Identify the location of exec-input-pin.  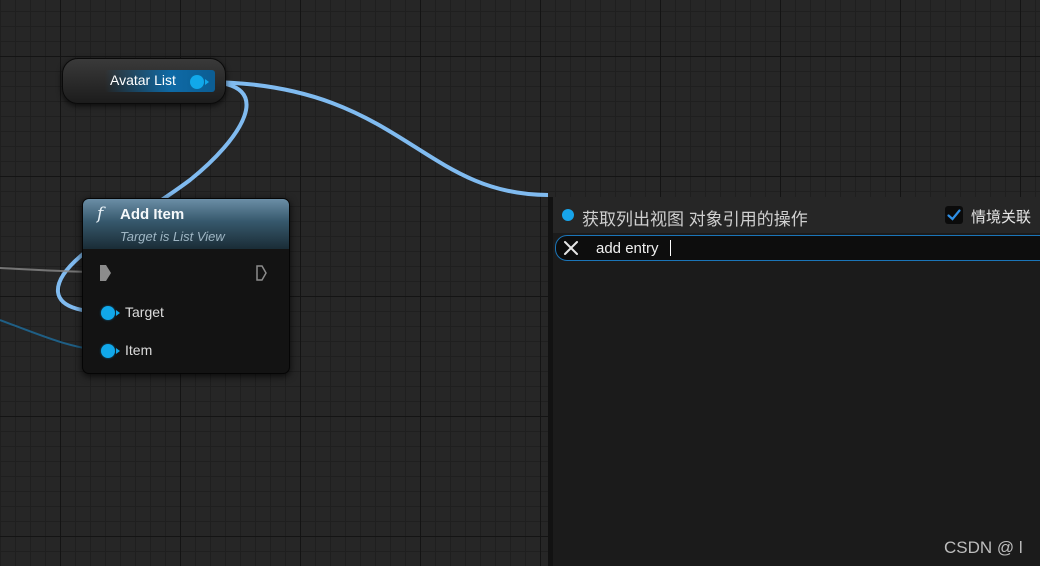
(105, 273).